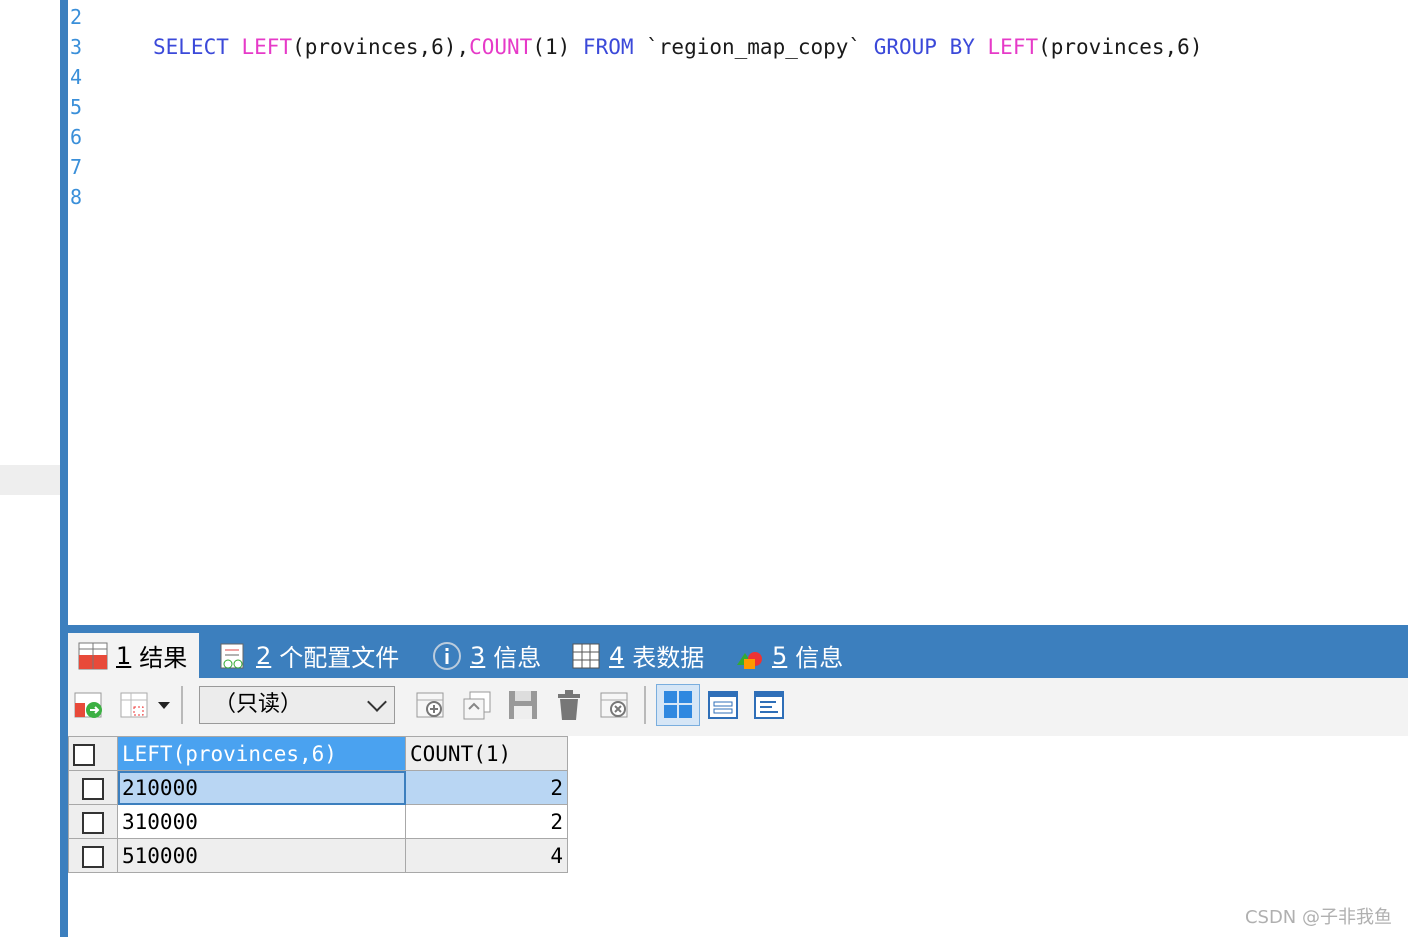 Image resolution: width=1408 pixels, height=937 pixels. What do you see at coordinates (163, 658) in the screenshot?
I see `tab-result-label: 结果` at bounding box center [163, 658].